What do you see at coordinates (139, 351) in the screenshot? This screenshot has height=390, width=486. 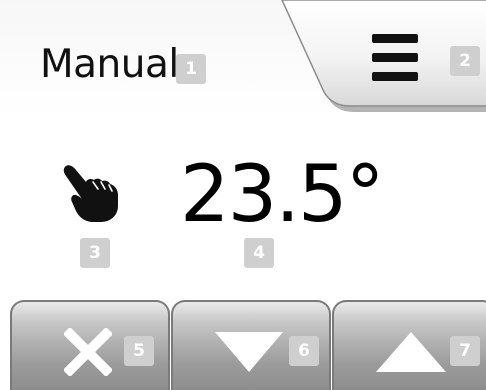 I see `cancel-badge: 5` at bounding box center [139, 351].